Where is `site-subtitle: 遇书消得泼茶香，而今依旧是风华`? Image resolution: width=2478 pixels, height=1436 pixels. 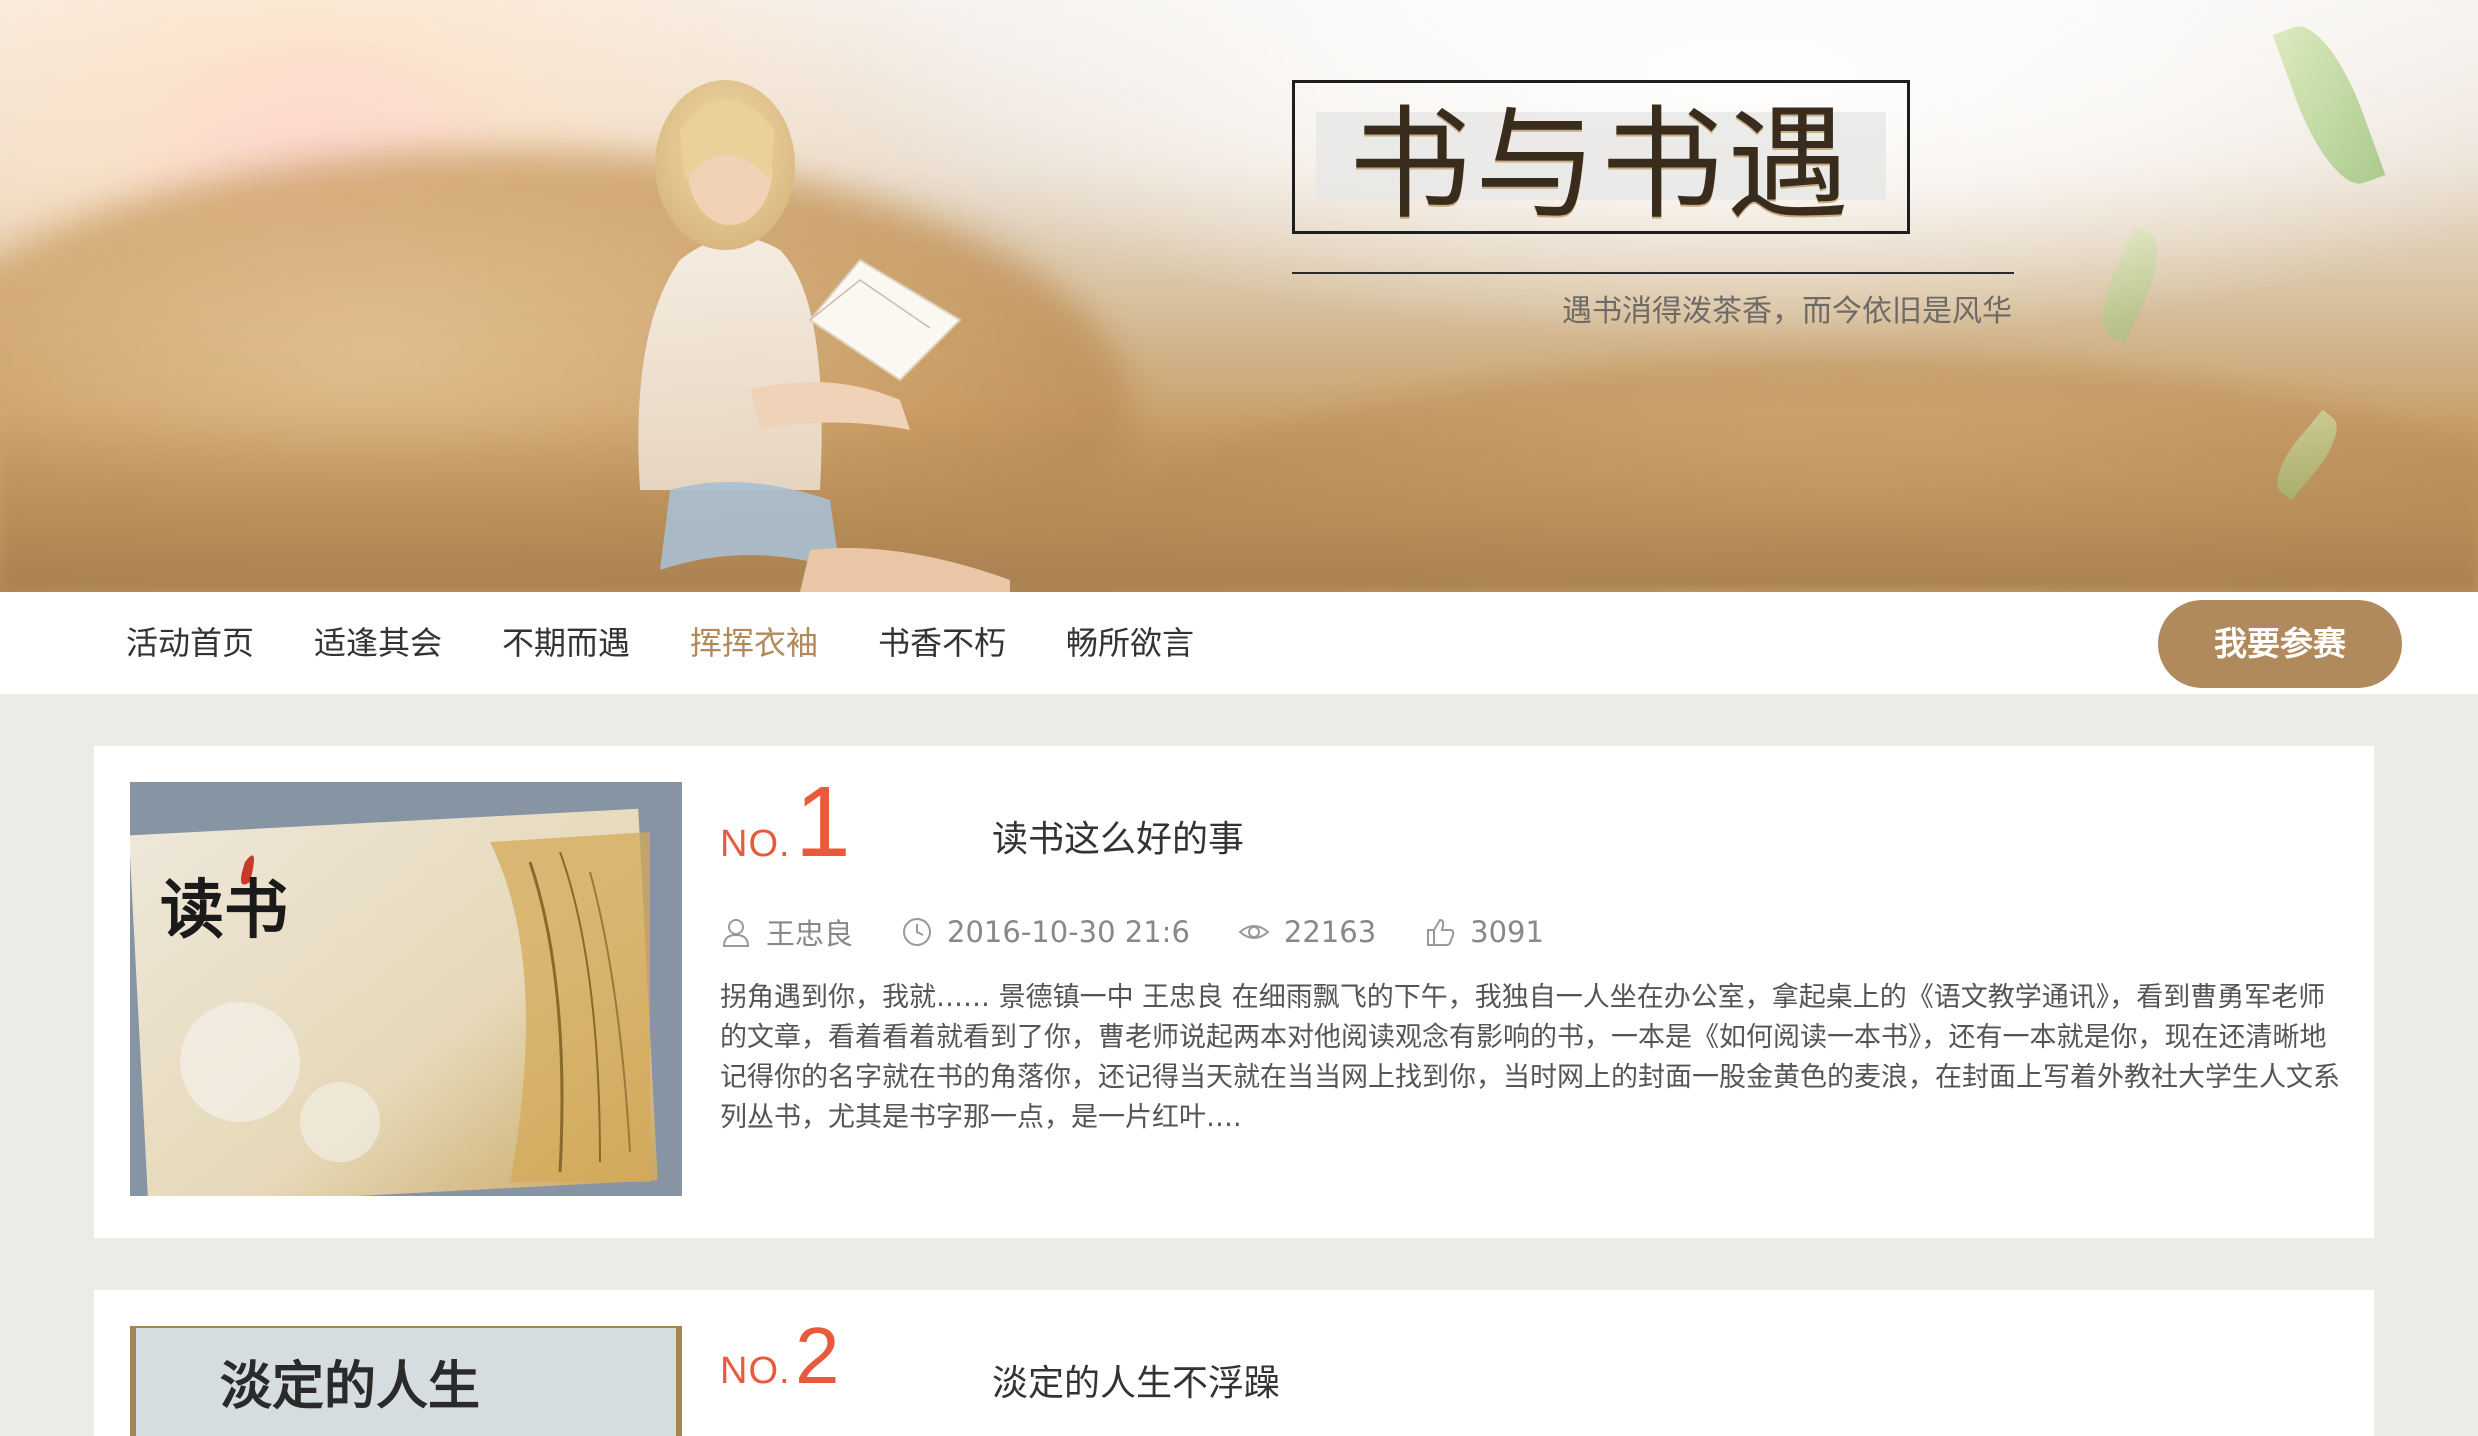
site-subtitle: 遇书消得泼茶香，而今依旧是风华 is located at coordinates (1787, 311).